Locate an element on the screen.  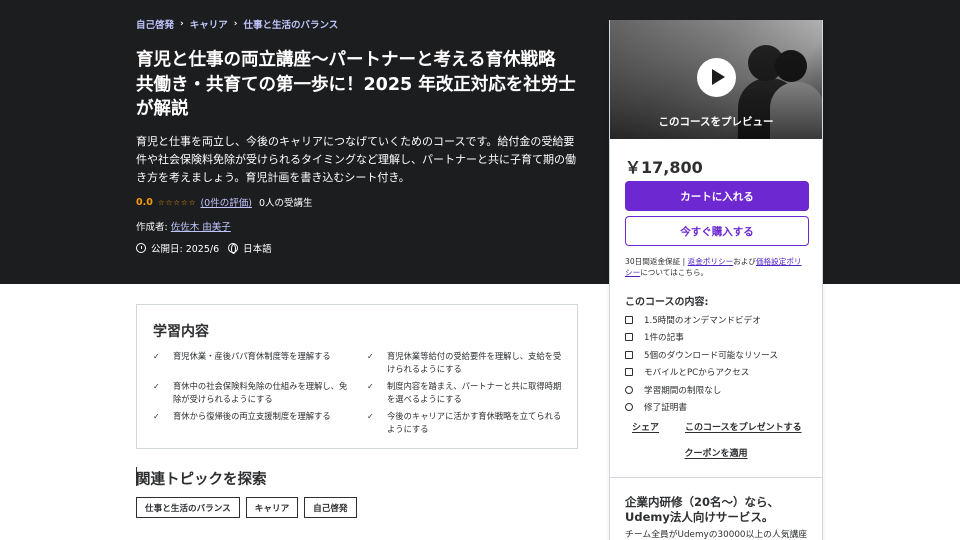
breadcrumb-item-career: キャリア is located at coordinates (209, 24).